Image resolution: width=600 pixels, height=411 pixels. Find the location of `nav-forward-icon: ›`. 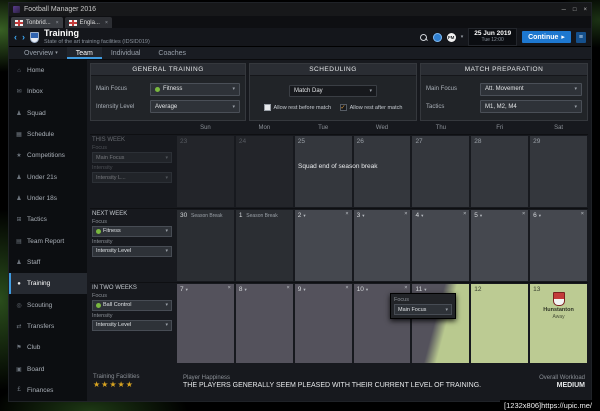

nav-forward-icon: › is located at coordinates (23, 37).